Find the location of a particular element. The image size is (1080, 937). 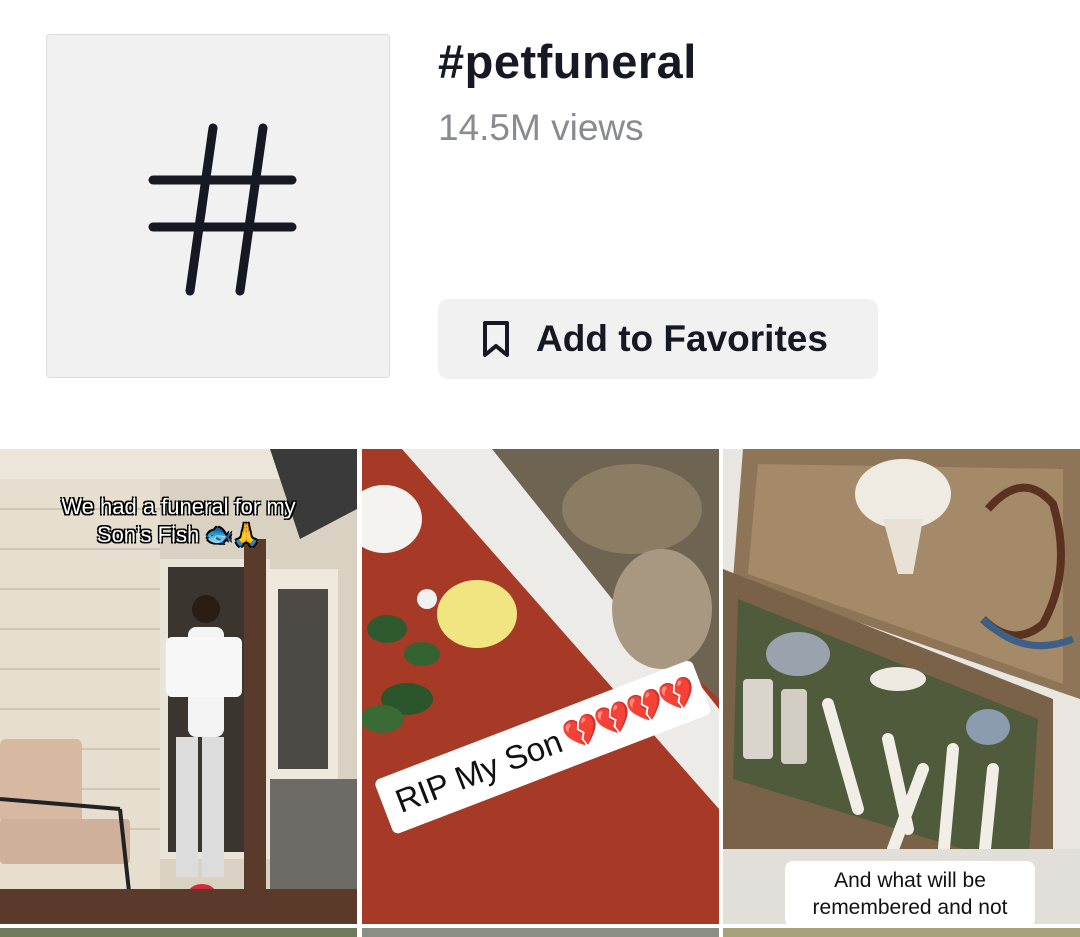

hashtag-title: #petfuneral is located at coordinates (567, 61).